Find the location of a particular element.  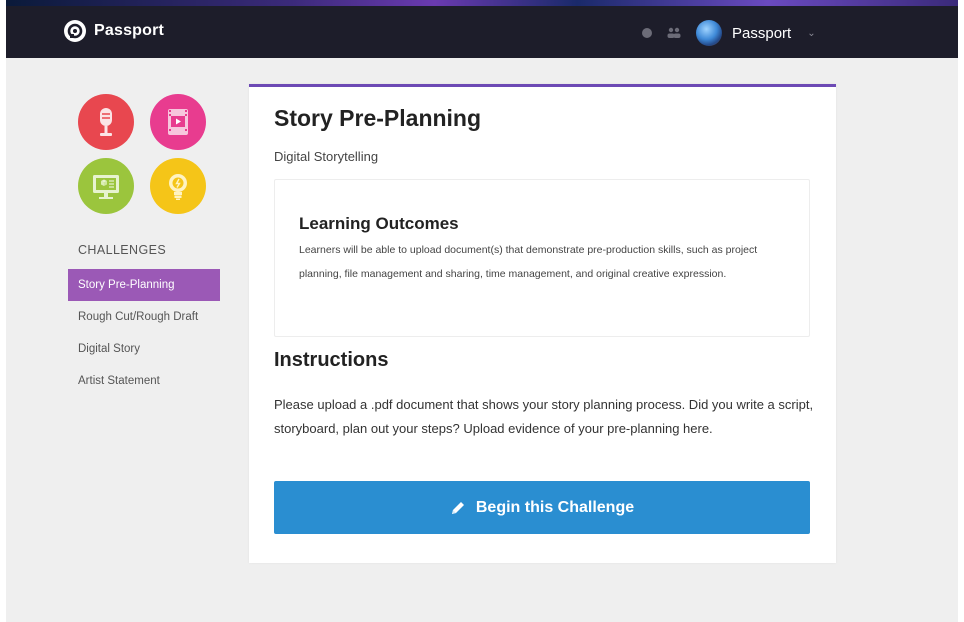

sidebar-item-digital-story: Digital Story is located at coordinates (144, 349).